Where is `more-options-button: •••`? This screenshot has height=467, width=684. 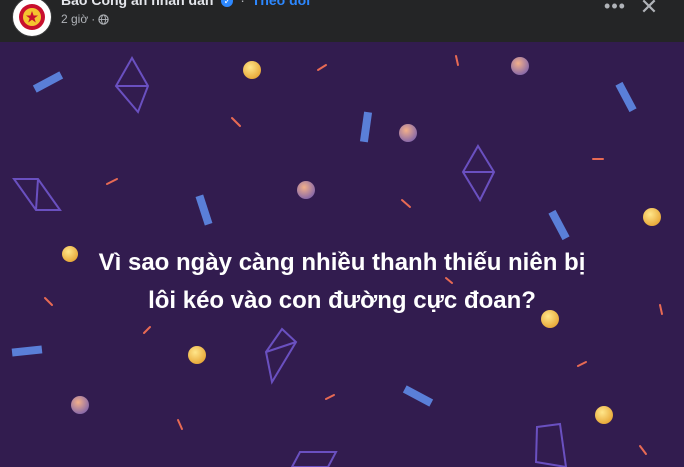
more-options-button: ••• is located at coordinates (615, 10).